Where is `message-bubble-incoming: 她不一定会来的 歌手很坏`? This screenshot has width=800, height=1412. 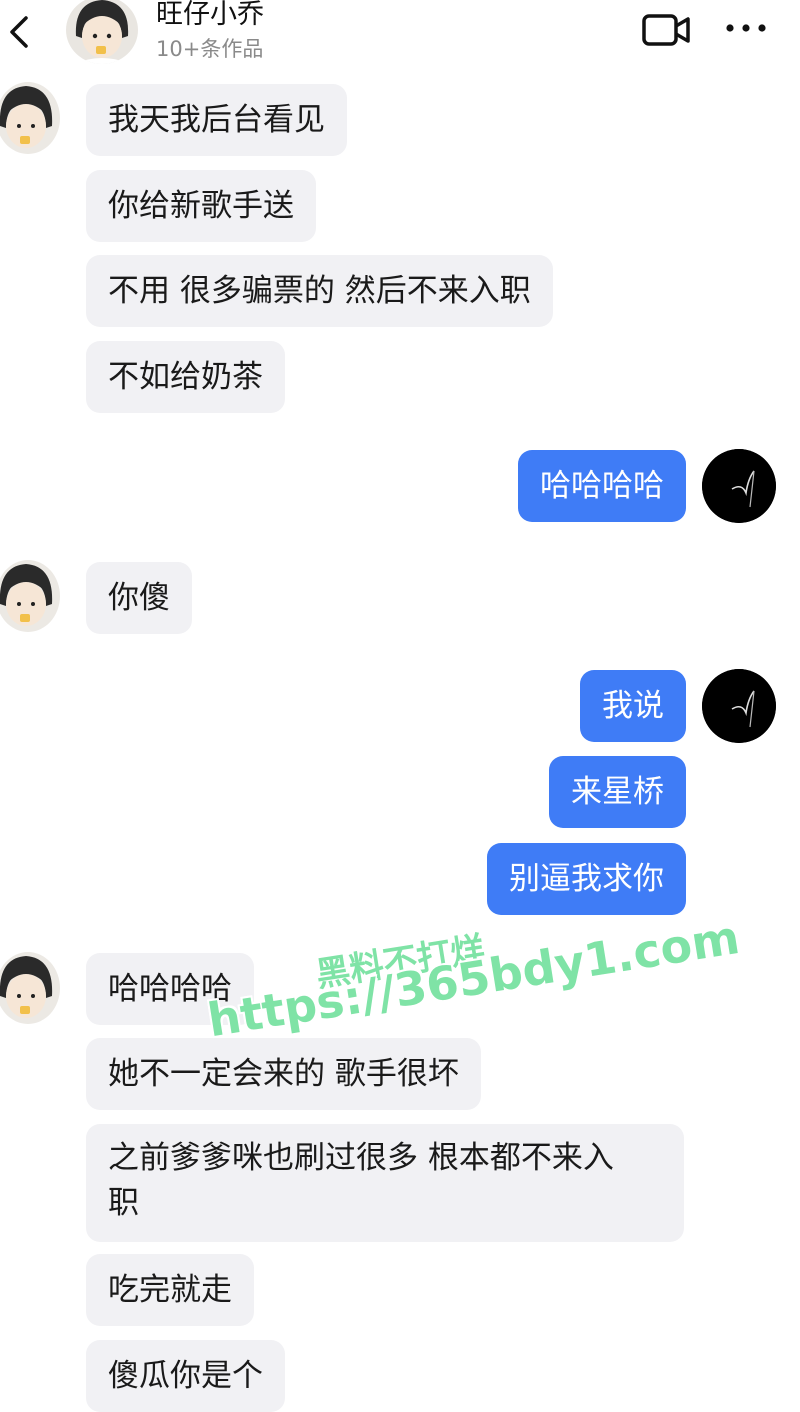 message-bubble-incoming: 她不一定会来的 歌手很坏 is located at coordinates (283, 1074).